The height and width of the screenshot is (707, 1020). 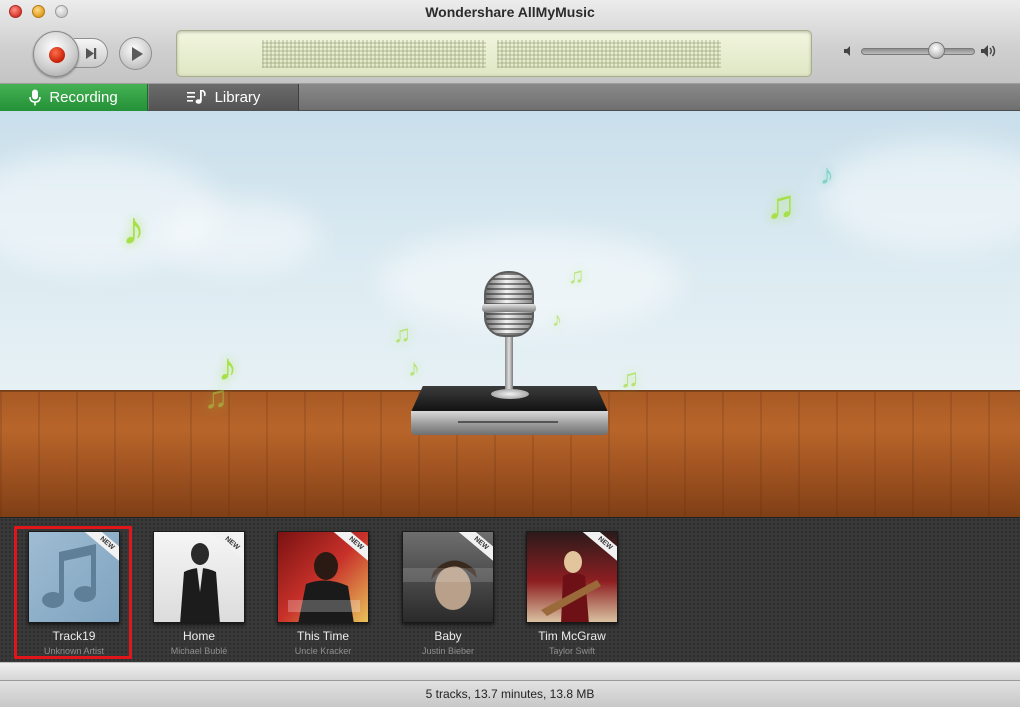 What do you see at coordinates (609, 54) in the screenshot?
I see `lcd-segment-right` at bounding box center [609, 54].